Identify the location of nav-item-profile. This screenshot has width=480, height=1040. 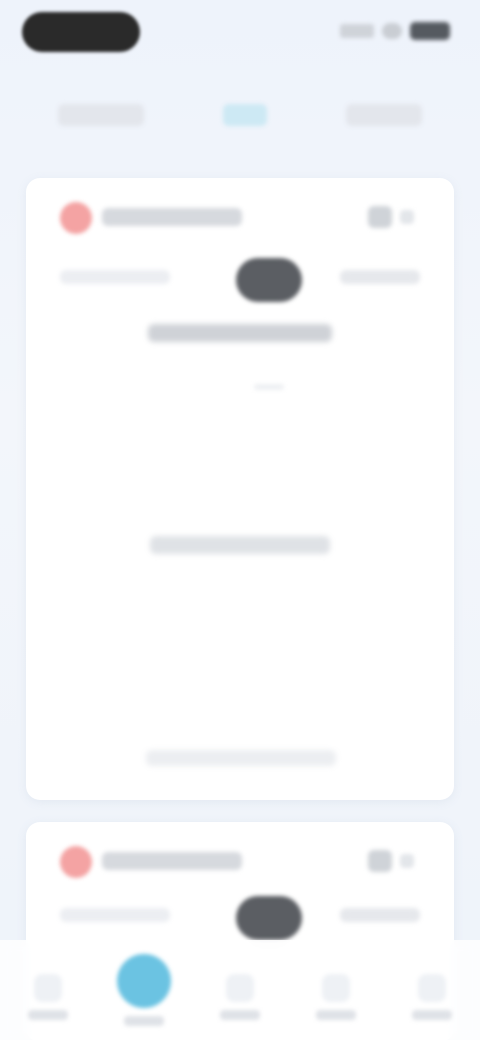
(432, 994).